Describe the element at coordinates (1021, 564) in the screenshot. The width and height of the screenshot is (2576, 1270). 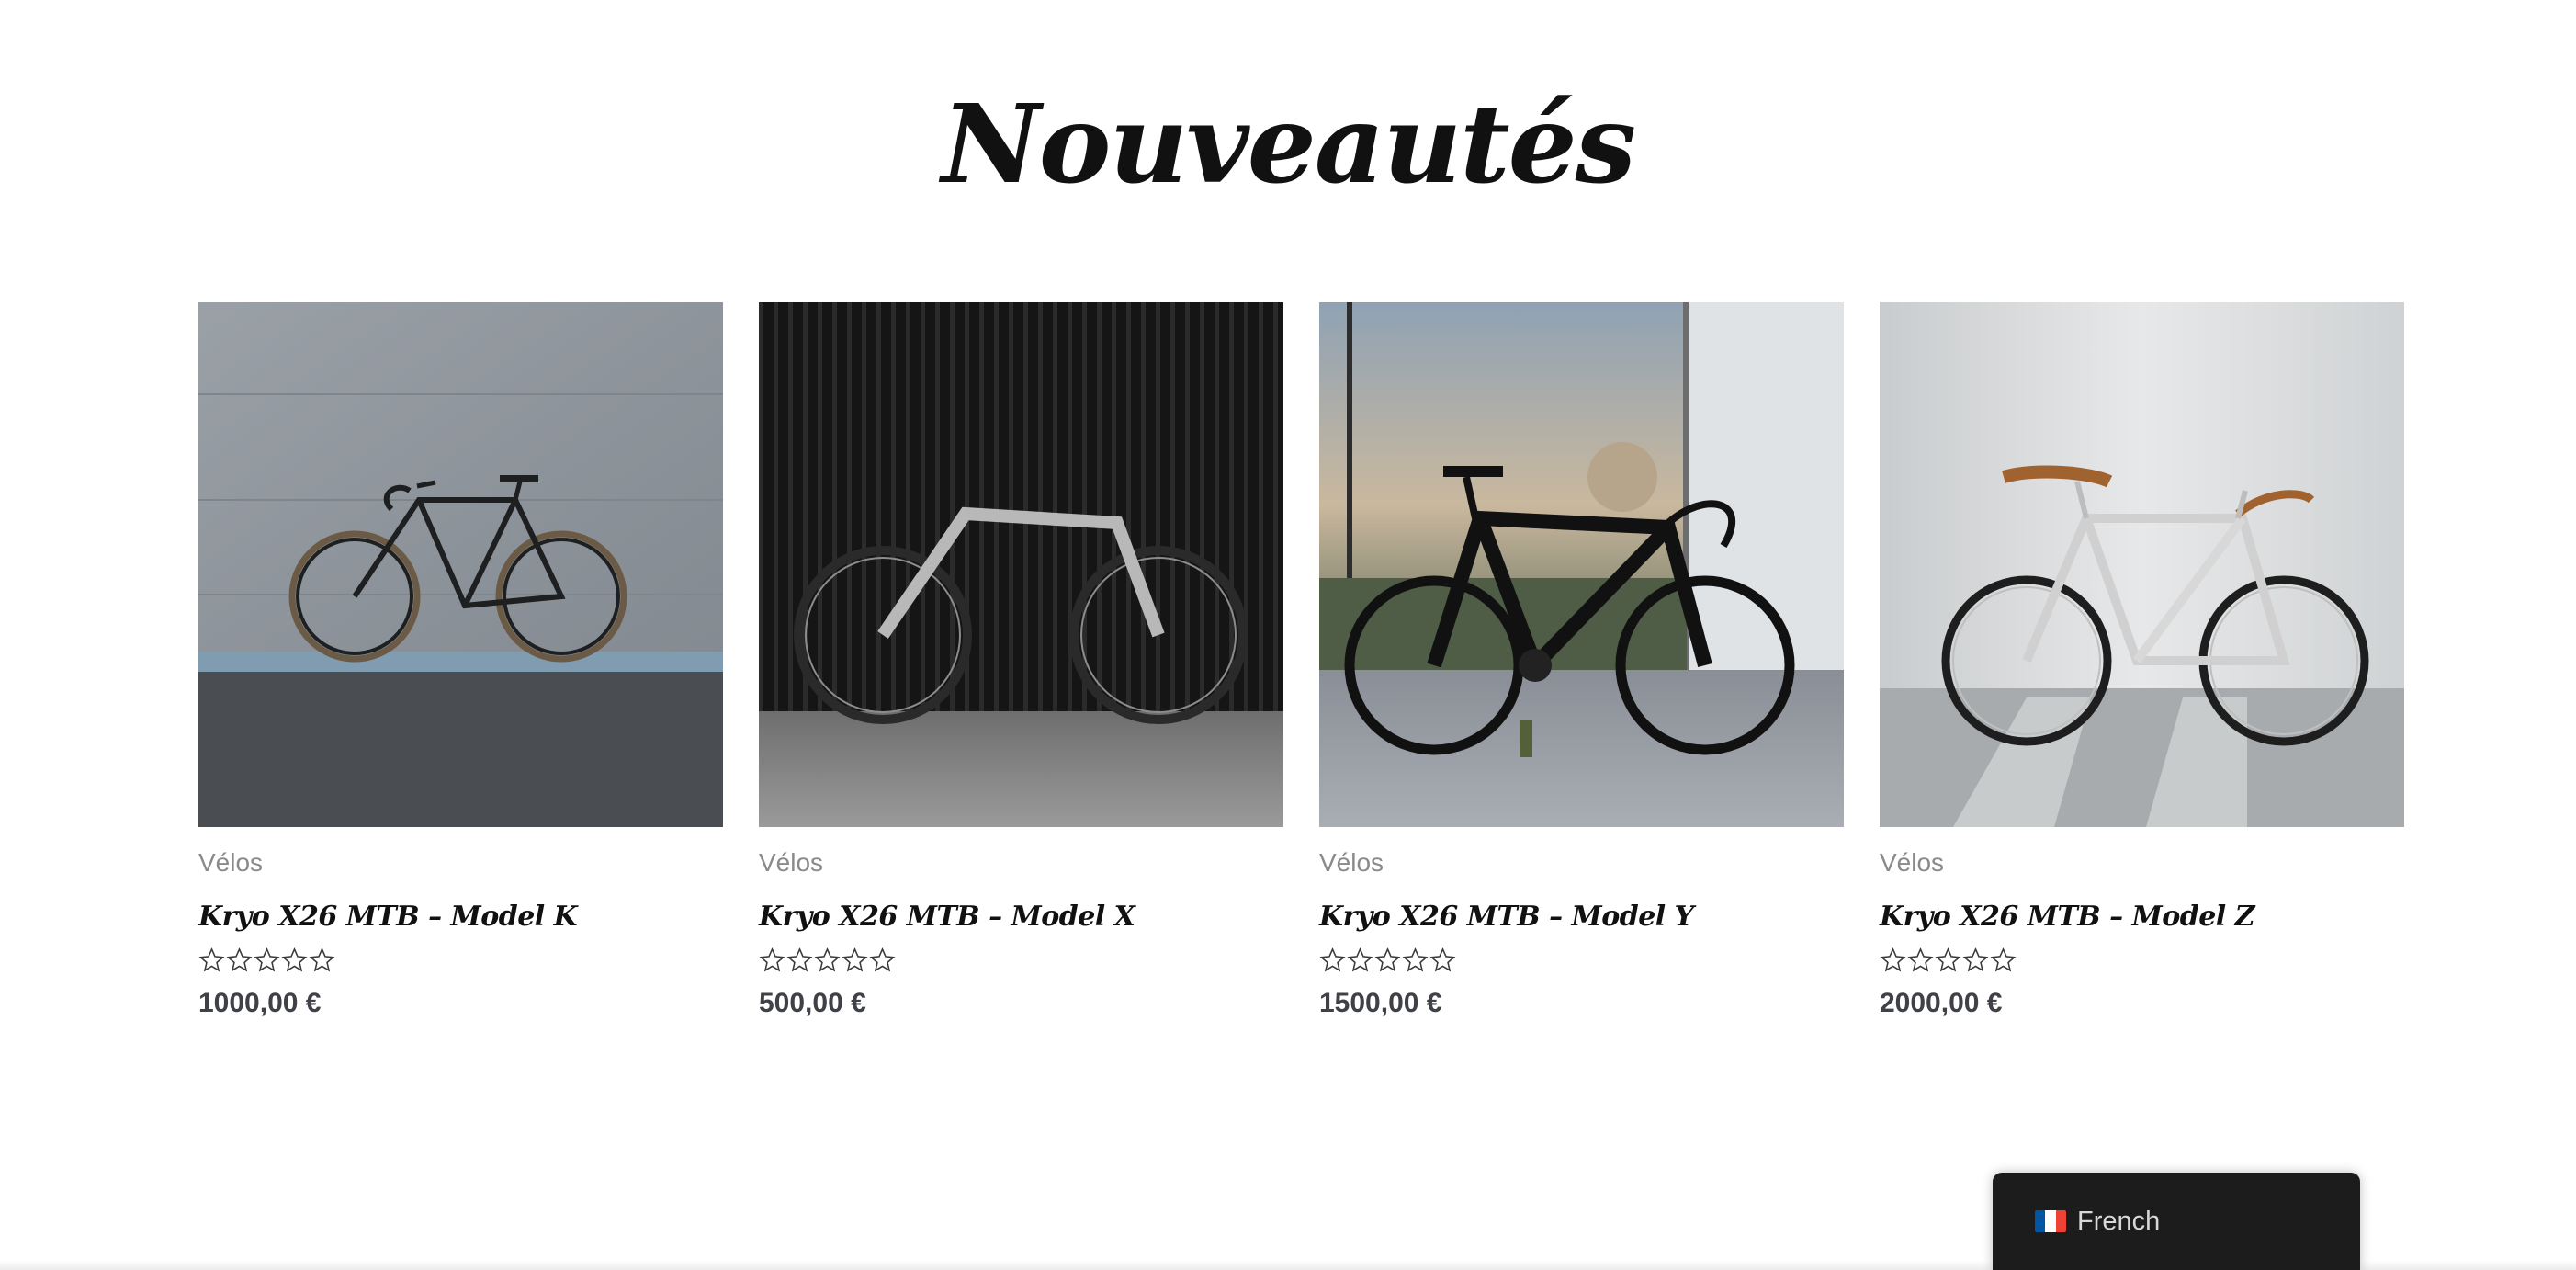
I see `product-image-model-x` at that location.